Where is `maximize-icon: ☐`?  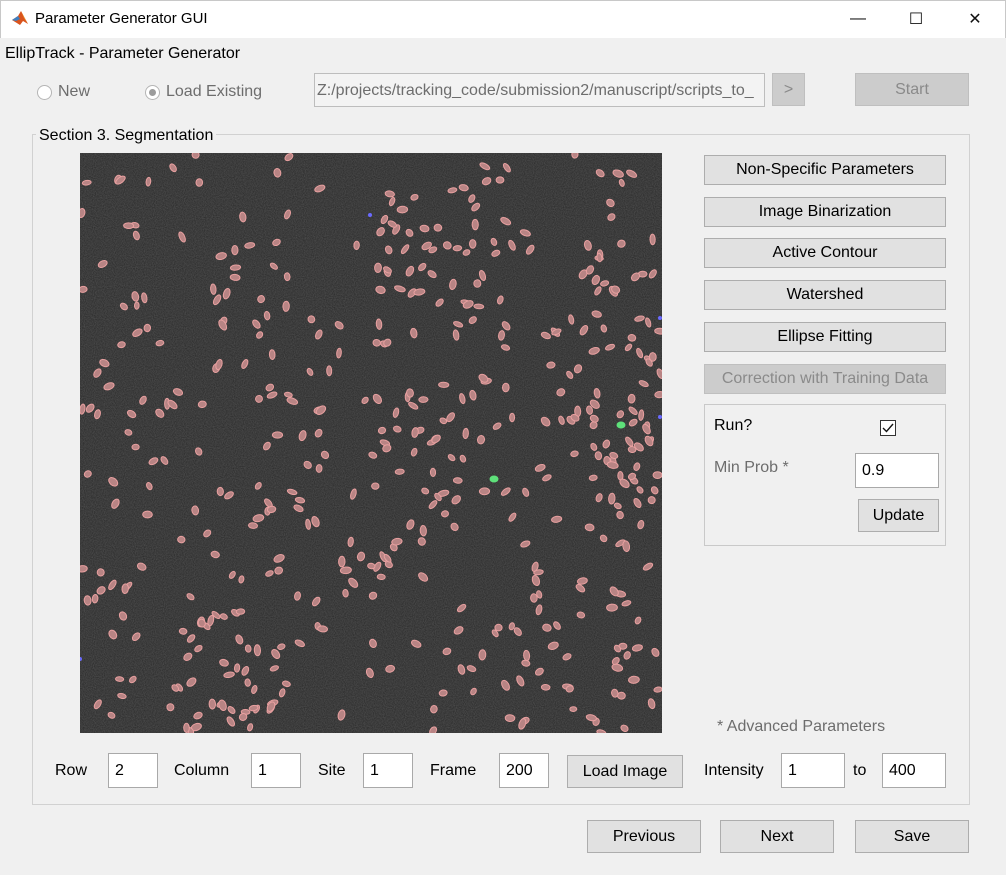
maximize-icon: ☐ is located at coordinates (916, 19).